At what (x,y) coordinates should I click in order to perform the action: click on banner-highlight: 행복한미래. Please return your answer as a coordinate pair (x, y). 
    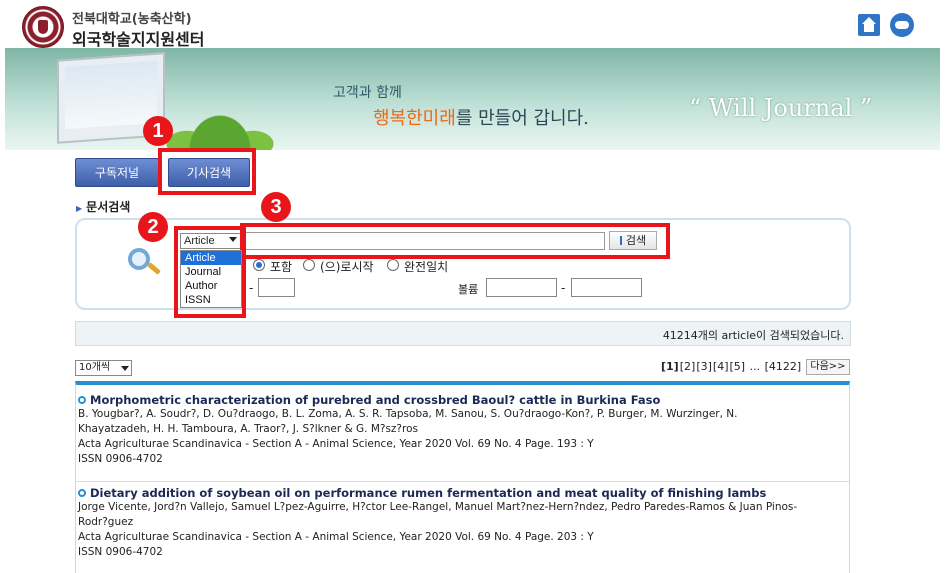
    Looking at the image, I should click on (414, 118).